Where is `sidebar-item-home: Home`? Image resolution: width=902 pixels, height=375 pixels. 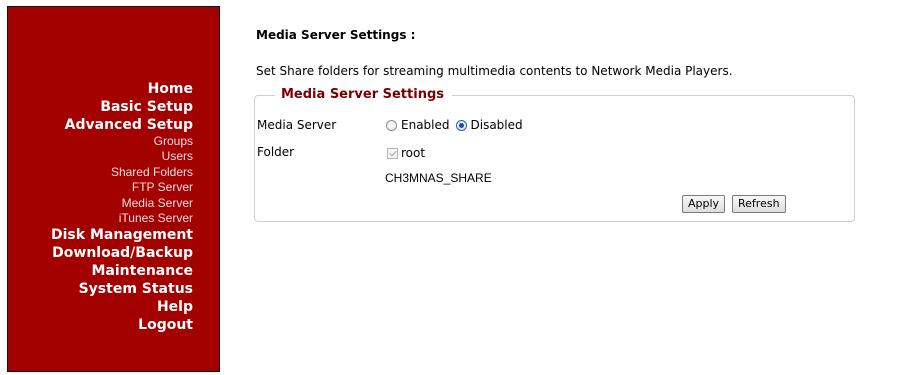
sidebar-item-home: Home is located at coordinates (122, 89).